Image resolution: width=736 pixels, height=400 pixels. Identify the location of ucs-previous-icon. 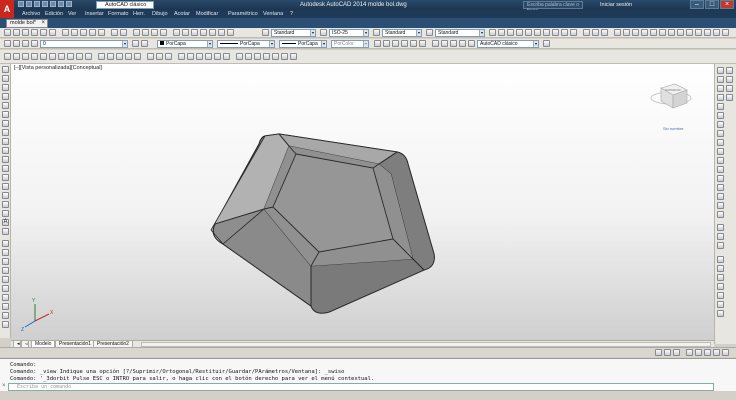
(635, 32).